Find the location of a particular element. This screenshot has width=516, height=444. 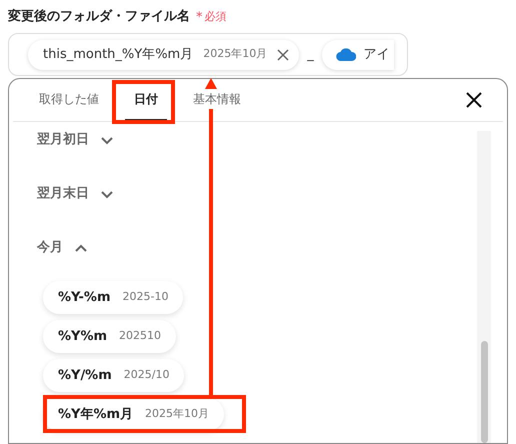

input-field: this_month_%Y年%m月 2025年10月 _ アイ is located at coordinates (208, 54).